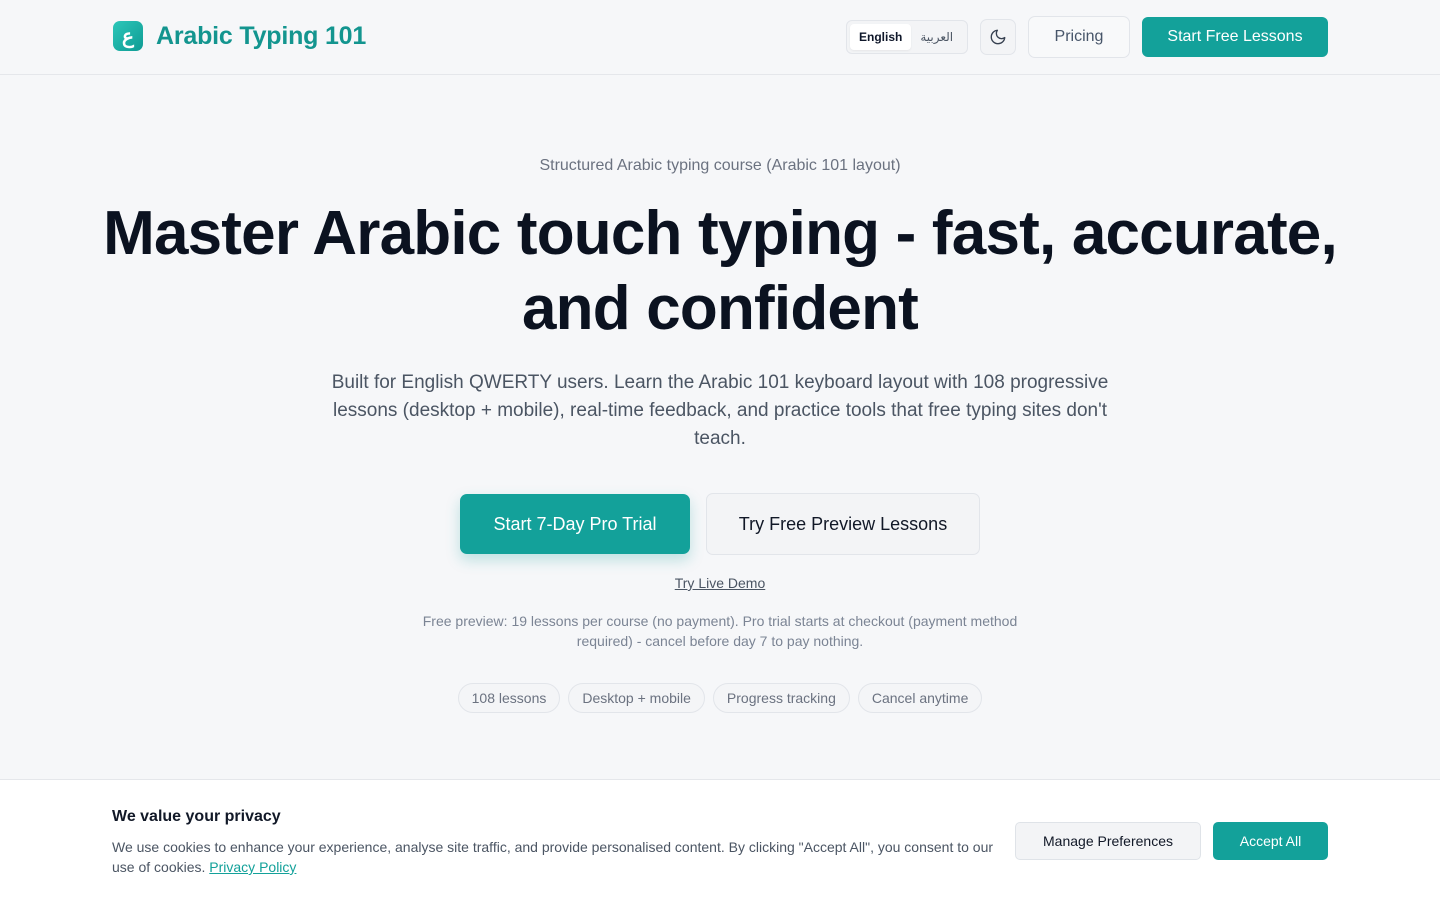 This screenshot has width=1440, height=900. I want to click on pricing-button: Pricing, so click(1079, 37).